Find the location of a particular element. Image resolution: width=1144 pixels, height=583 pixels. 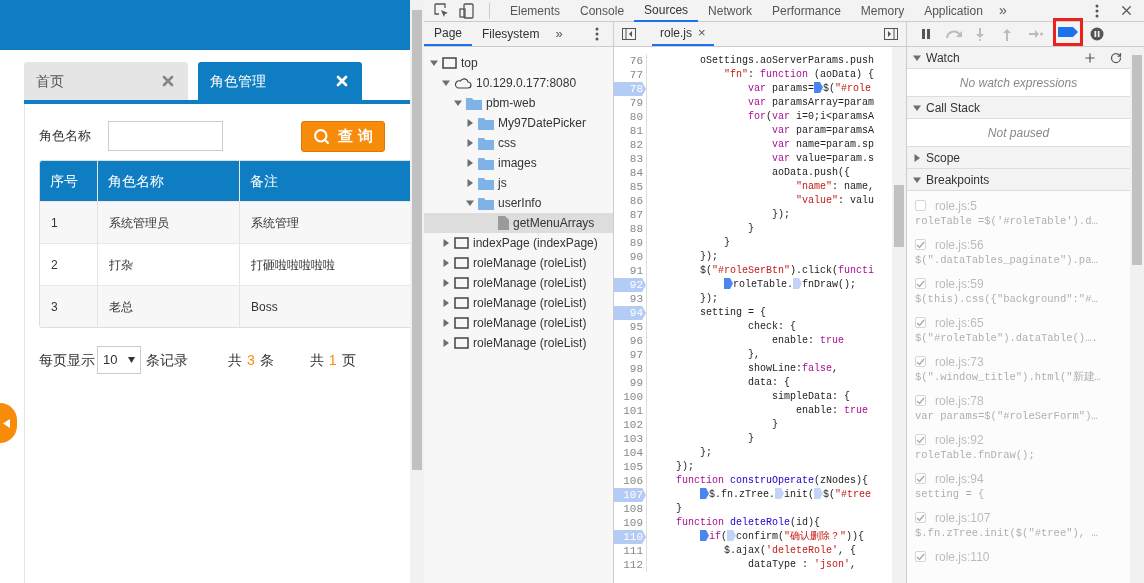

toggle-sidebar-icon is located at coordinates (891, 34).